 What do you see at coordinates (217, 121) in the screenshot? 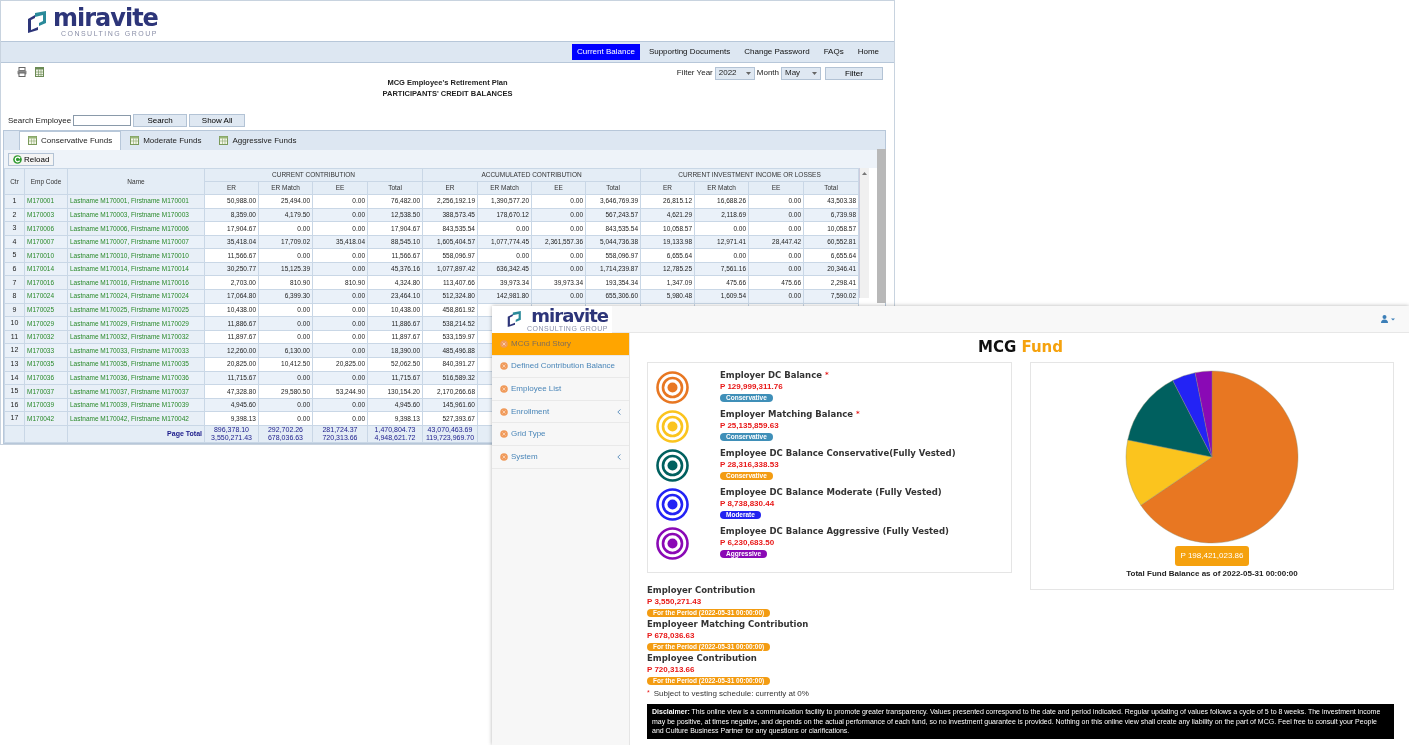
I see `show-all-button: Show All` at bounding box center [217, 121].